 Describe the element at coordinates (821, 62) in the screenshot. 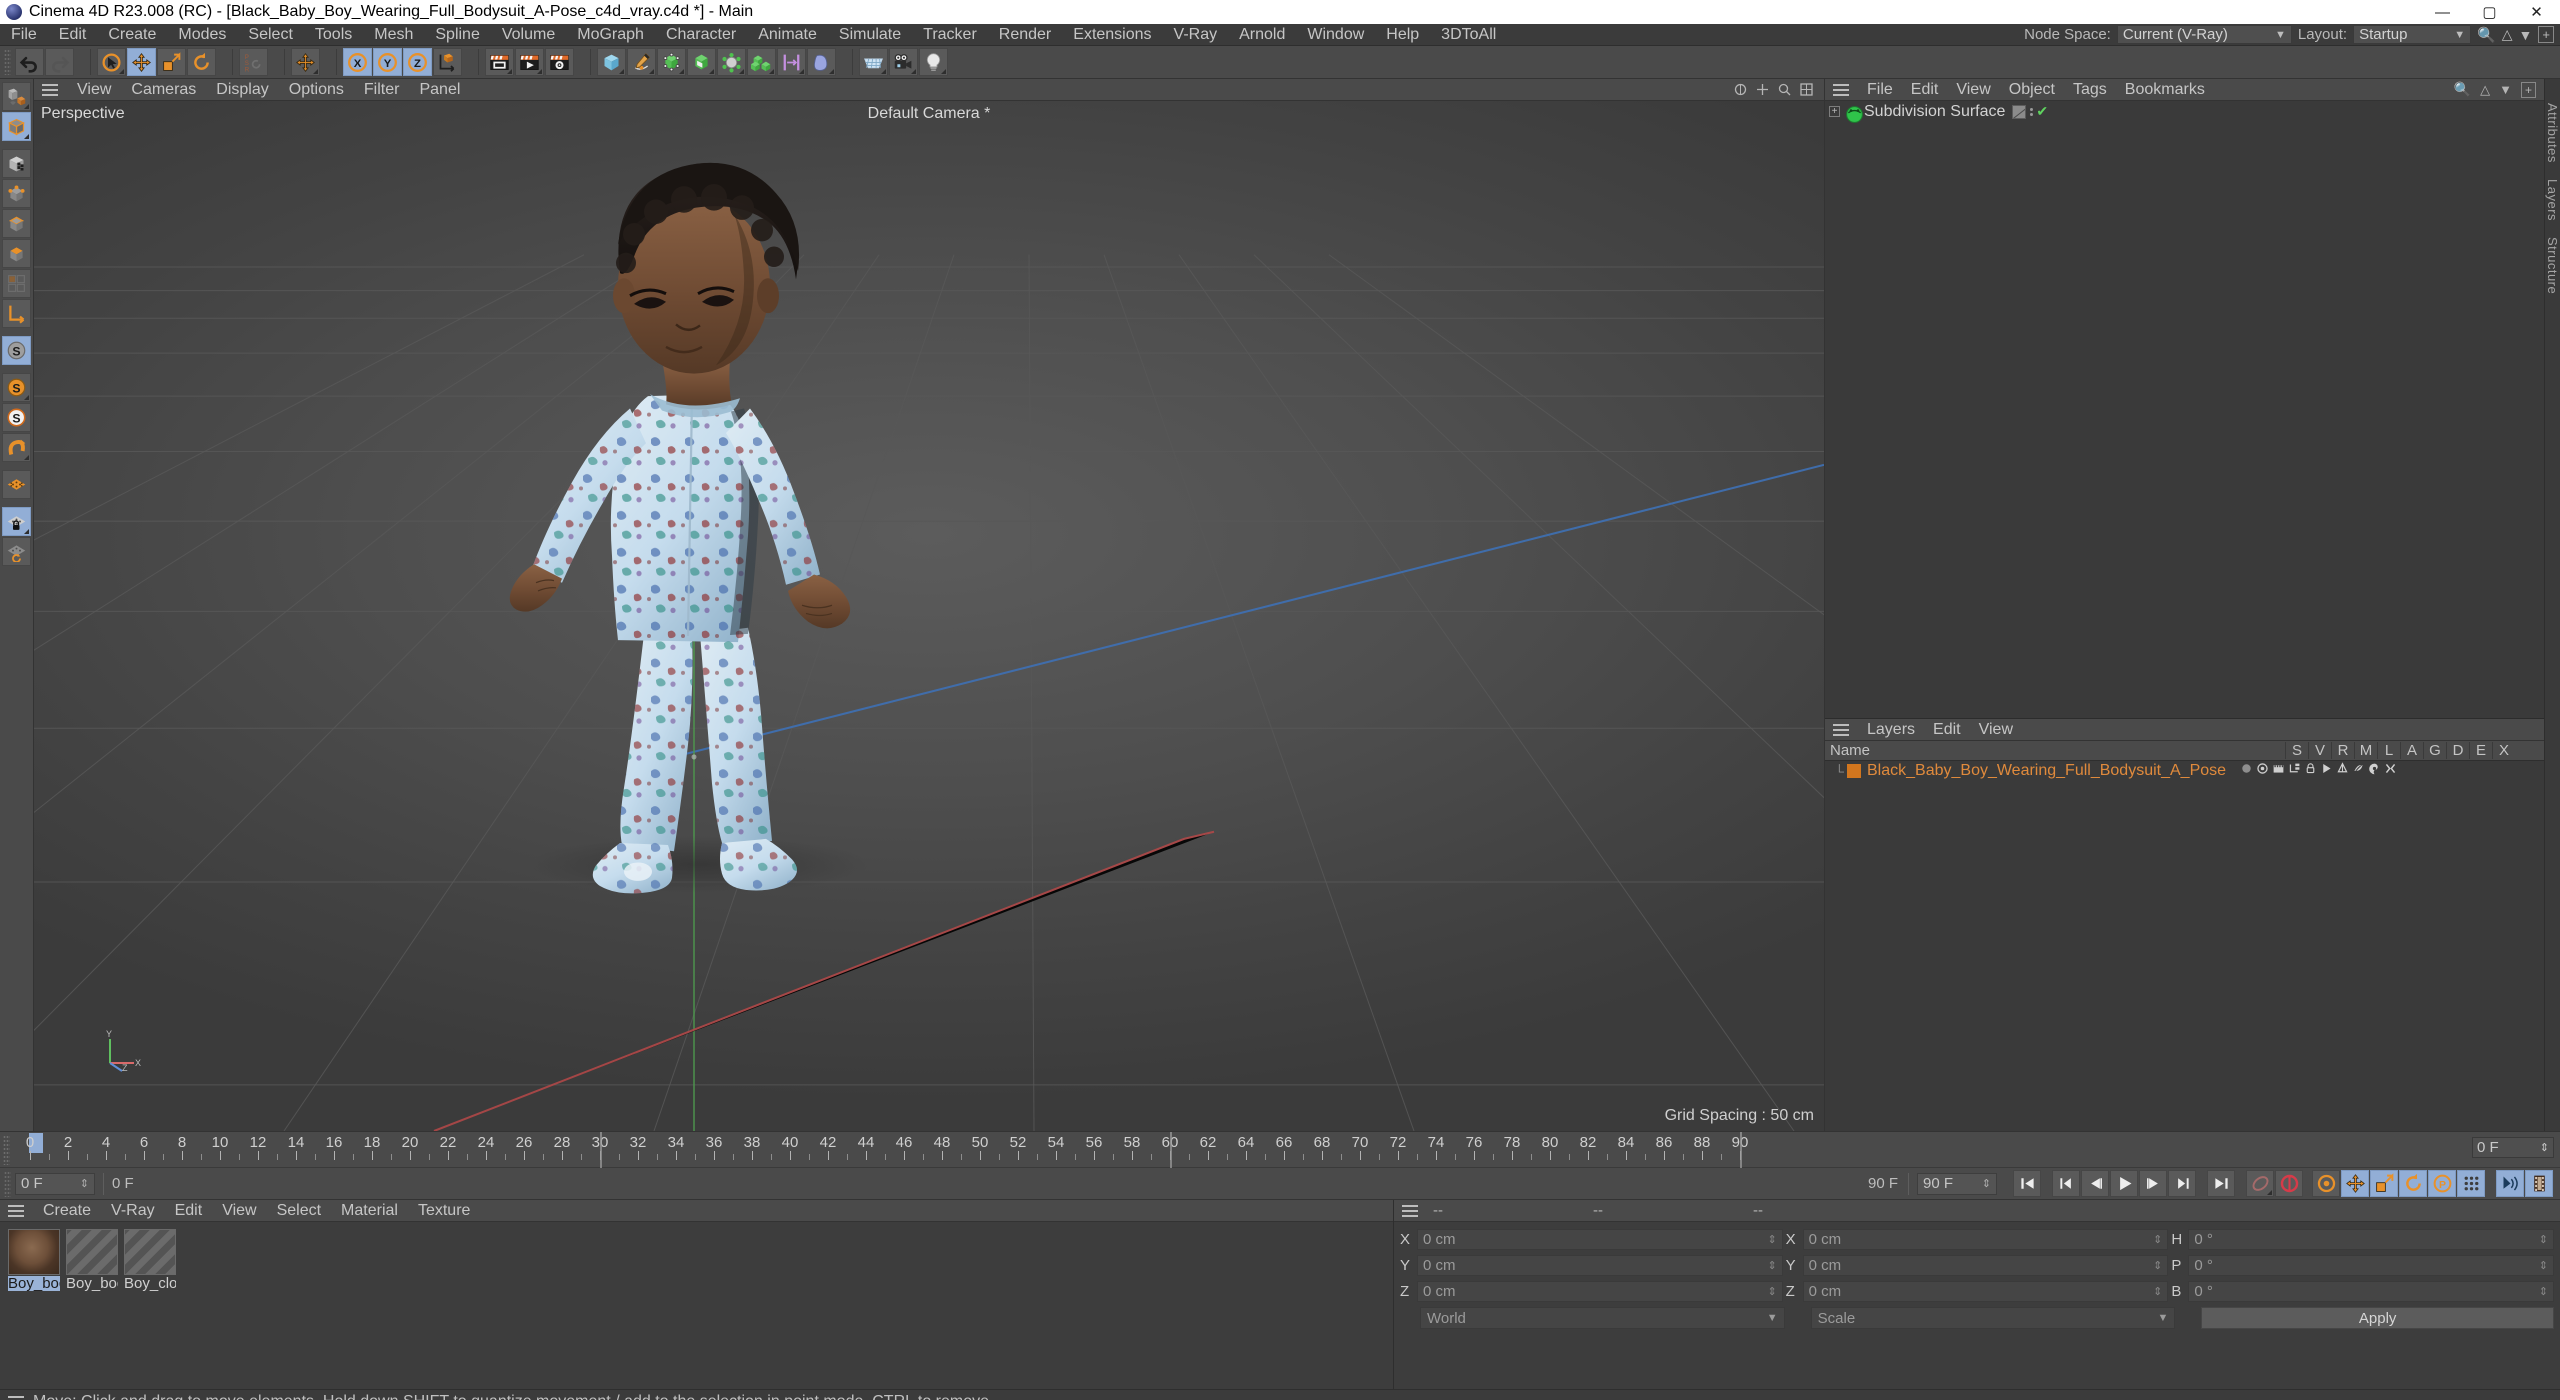

I see `add-simulation-icon` at that location.